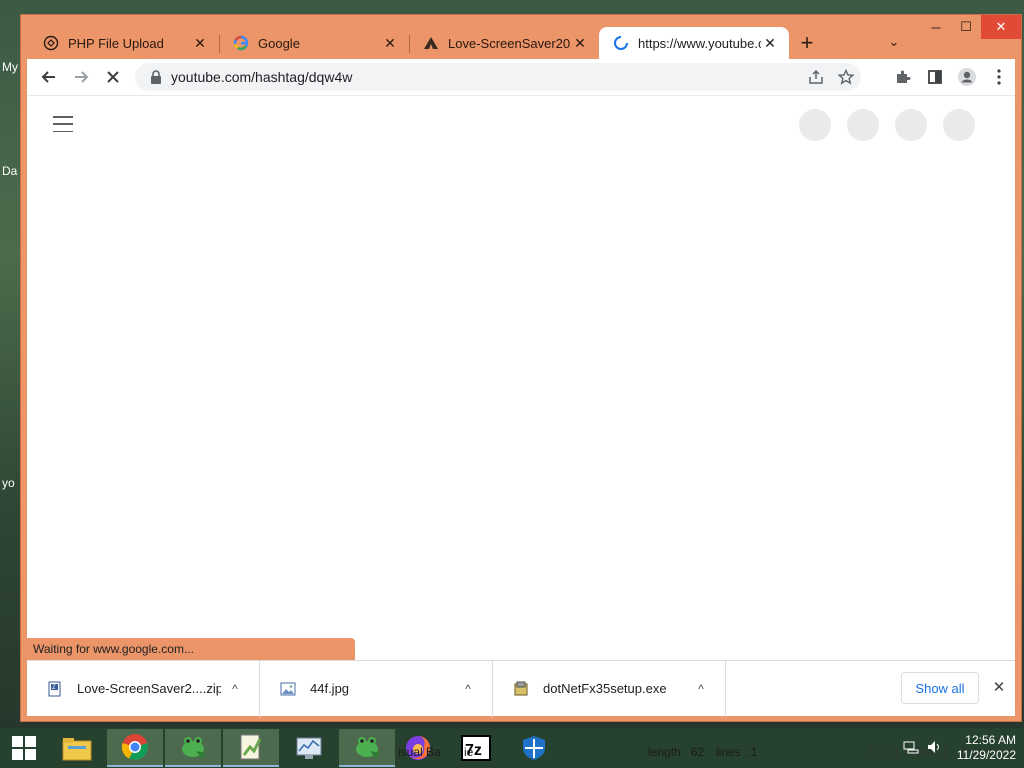 This screenshot has width=1024, height=768. What do you see at coordinates (885, 752) in the screenshot?
I see `taskbar-background-text: Ln : 1` at bounding box center [885, 752].